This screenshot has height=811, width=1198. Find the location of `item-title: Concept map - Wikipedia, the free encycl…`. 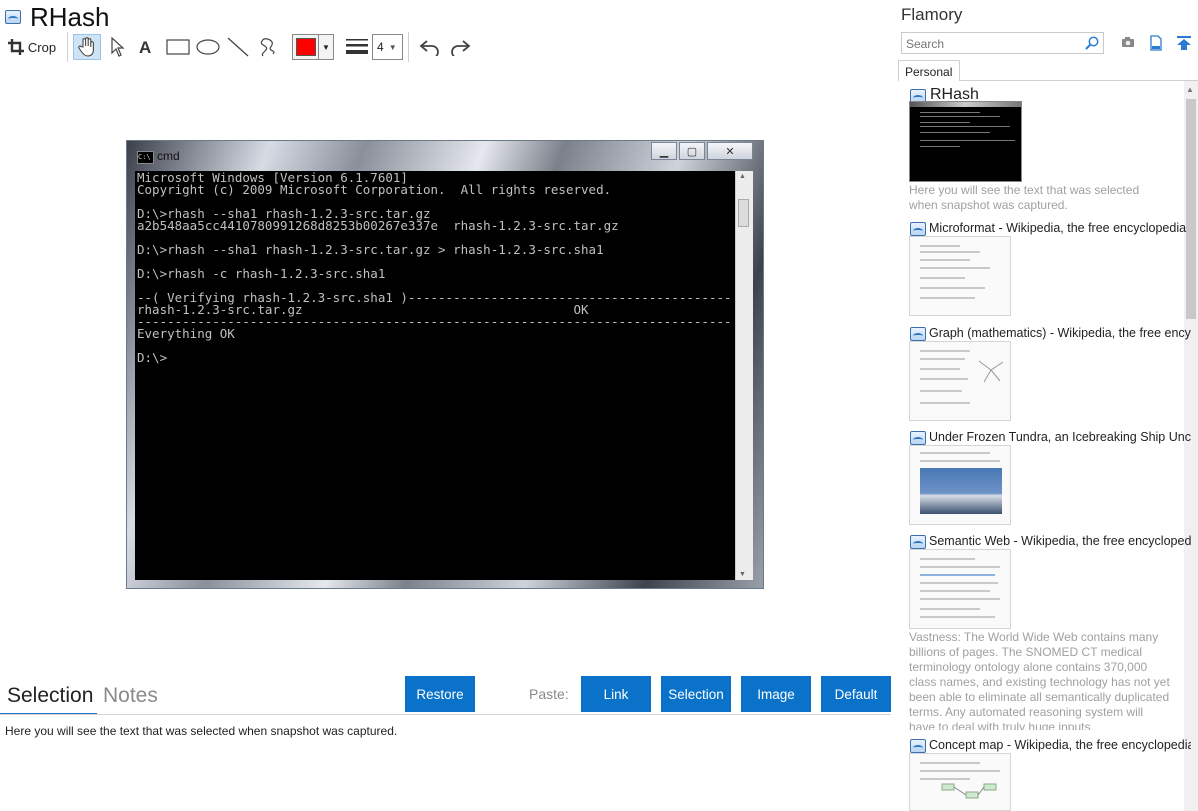

item-title: Concept map - Wikipedia, the free encycl… is located at coordinates (1060, 745).